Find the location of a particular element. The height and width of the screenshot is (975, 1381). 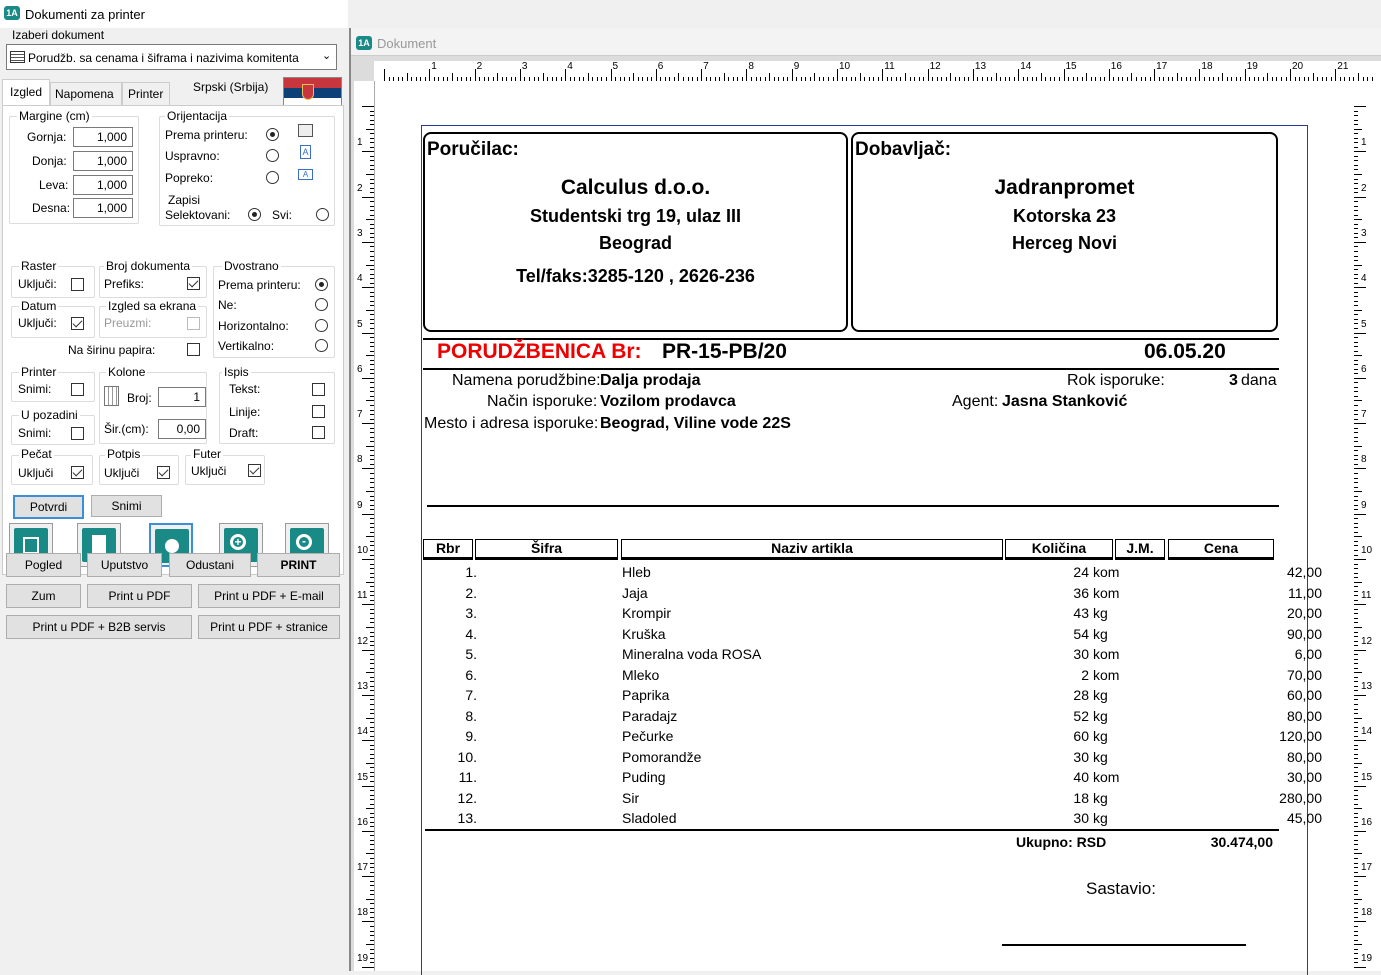

kolone-broj-input: 1 is located at coordinates (182, 397).